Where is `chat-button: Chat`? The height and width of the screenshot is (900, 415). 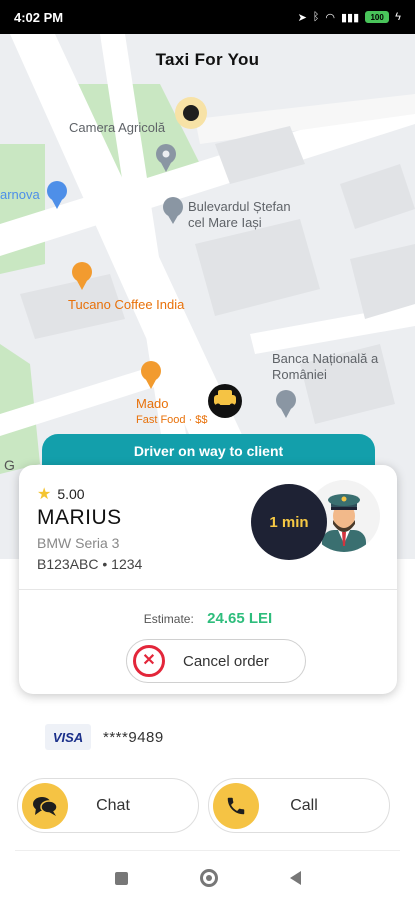 chat-button: Chat is located at coordinates (108, 805).